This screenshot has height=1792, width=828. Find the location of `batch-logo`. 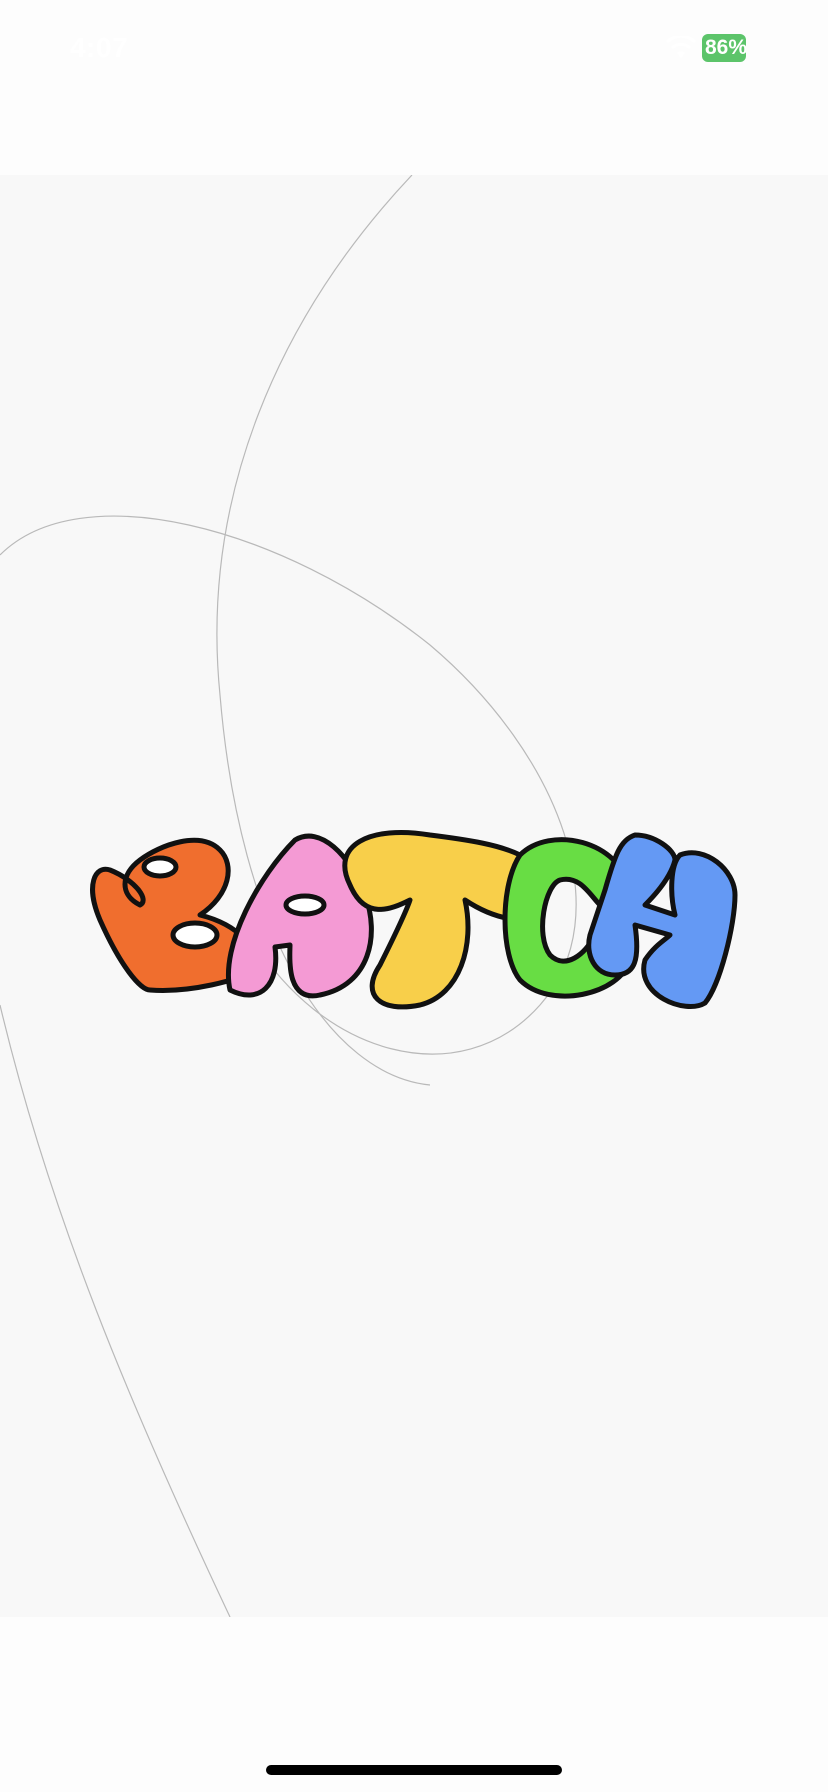

batch-logo is located at coordinates (414, 919).